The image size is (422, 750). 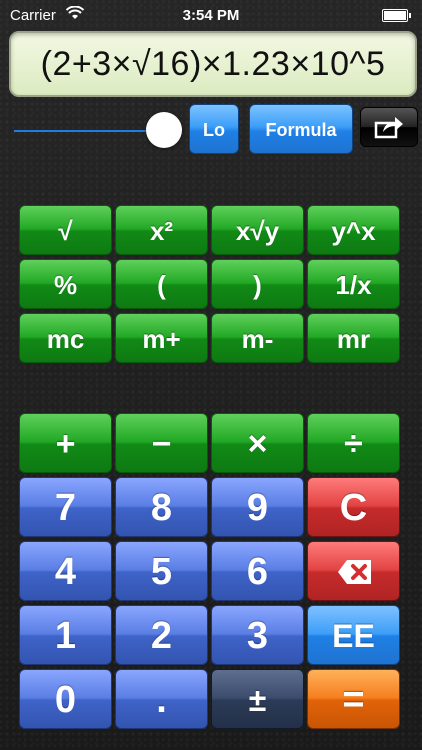 I want to click on memory-clear-key: mc, so click(x=65, y=338).